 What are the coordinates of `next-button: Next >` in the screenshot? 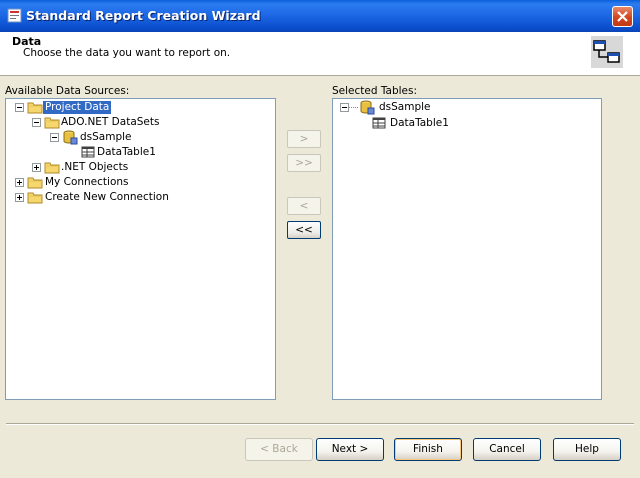 It's located at (350, 449).